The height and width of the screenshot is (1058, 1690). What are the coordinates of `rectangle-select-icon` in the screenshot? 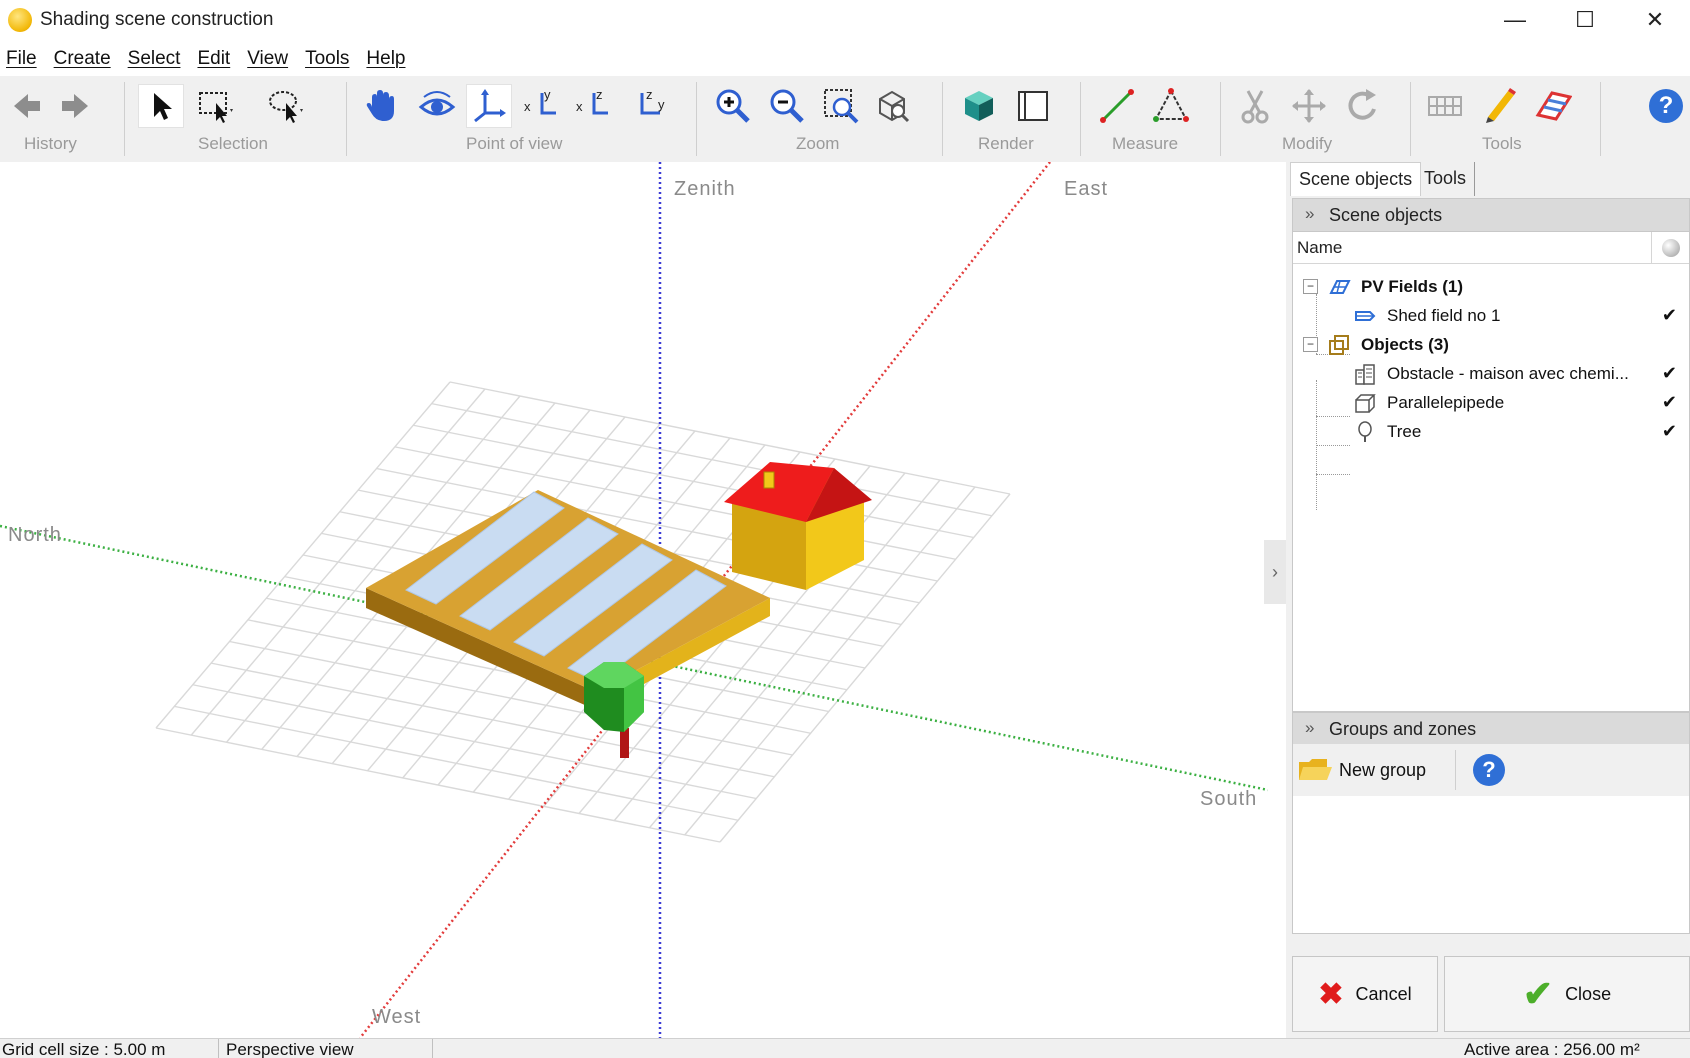 It's located at (216, 107).